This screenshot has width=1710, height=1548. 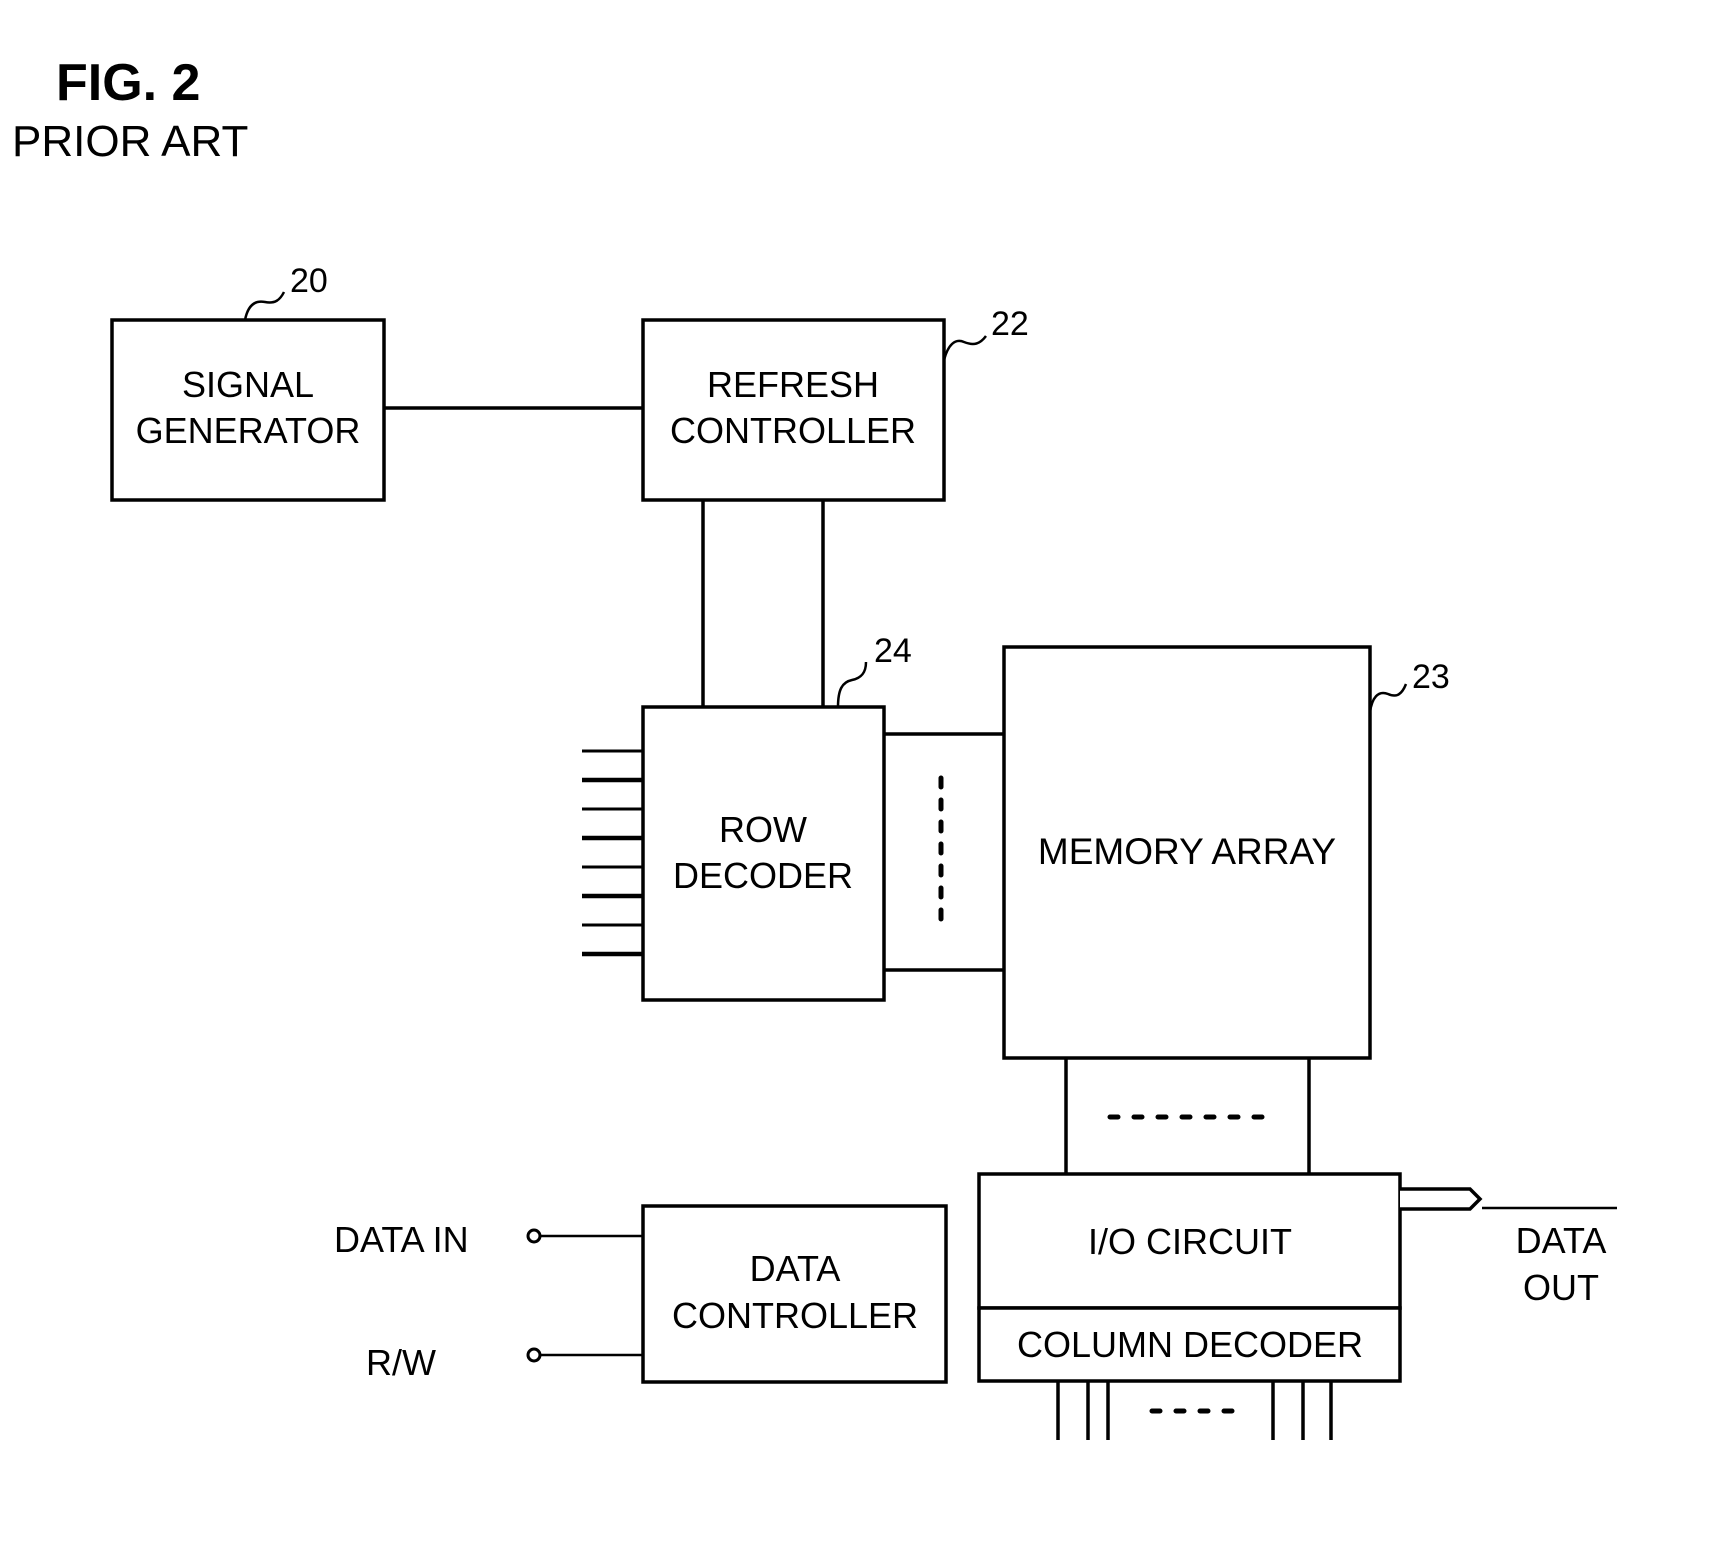 I want to click on row-decoder-label-2: DECODER, so click(x=763, y=875).